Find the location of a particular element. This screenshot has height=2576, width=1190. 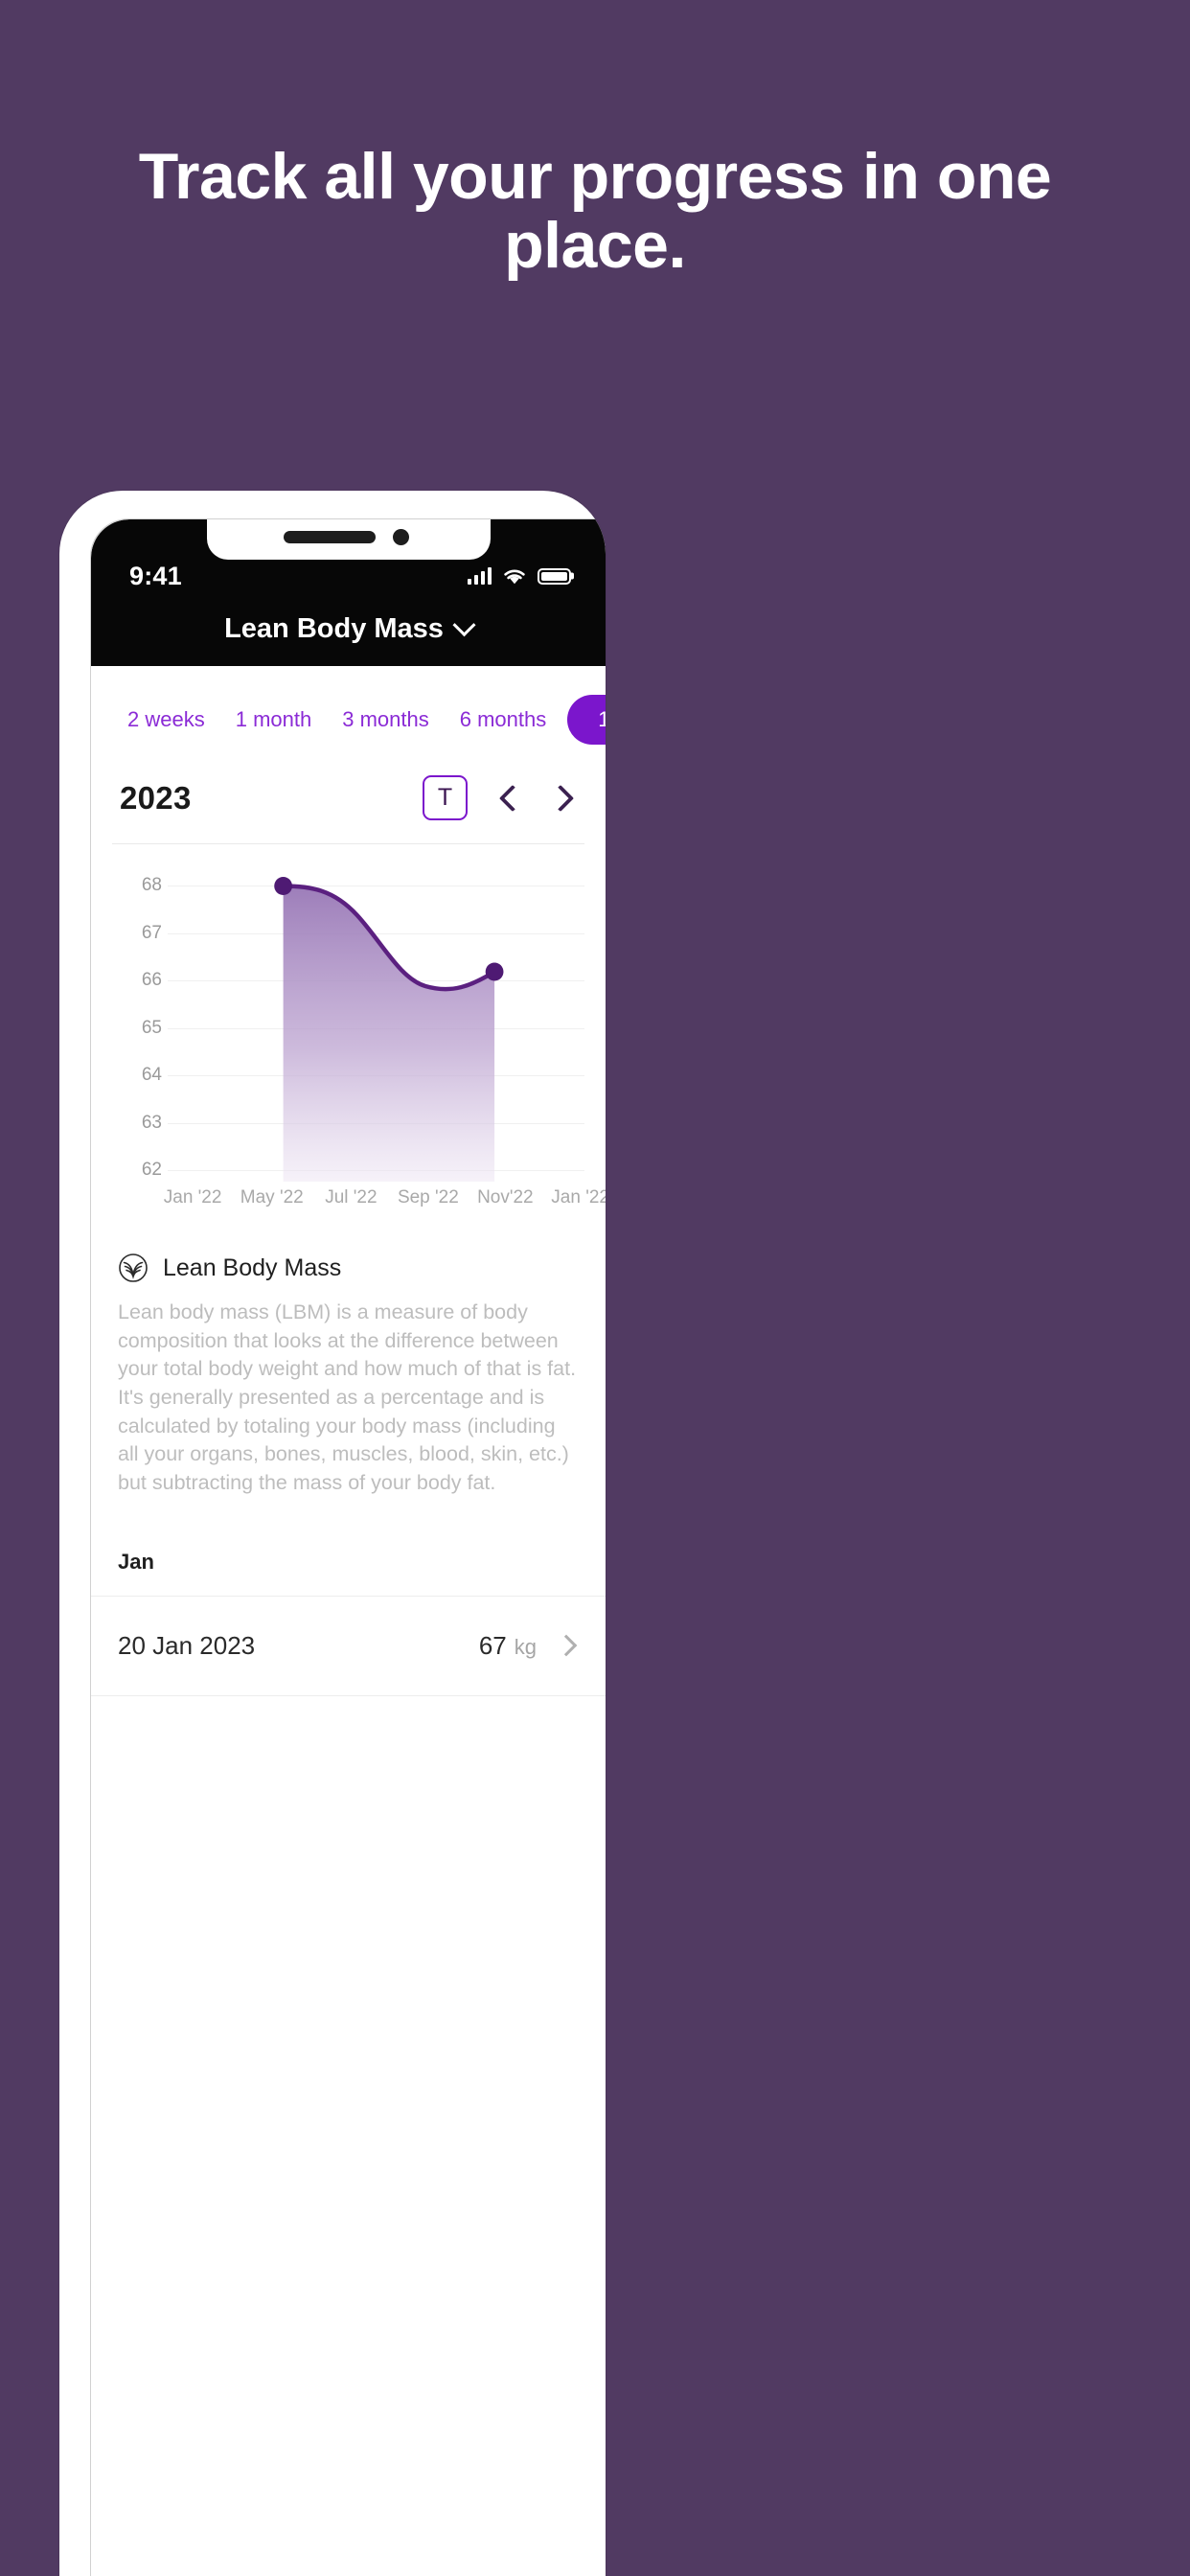

divider is located at coordinates (349, 1695).